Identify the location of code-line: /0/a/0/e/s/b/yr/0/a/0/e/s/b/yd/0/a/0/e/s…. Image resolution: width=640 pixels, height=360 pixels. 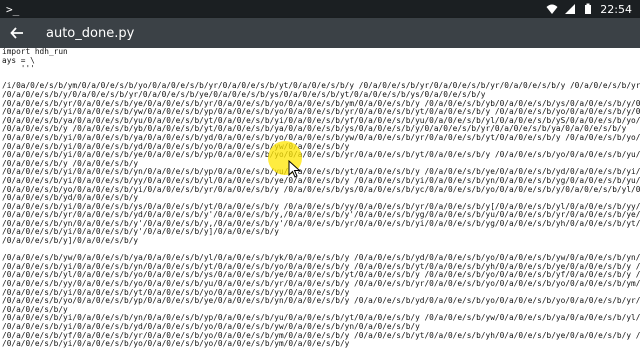
(321, 215).